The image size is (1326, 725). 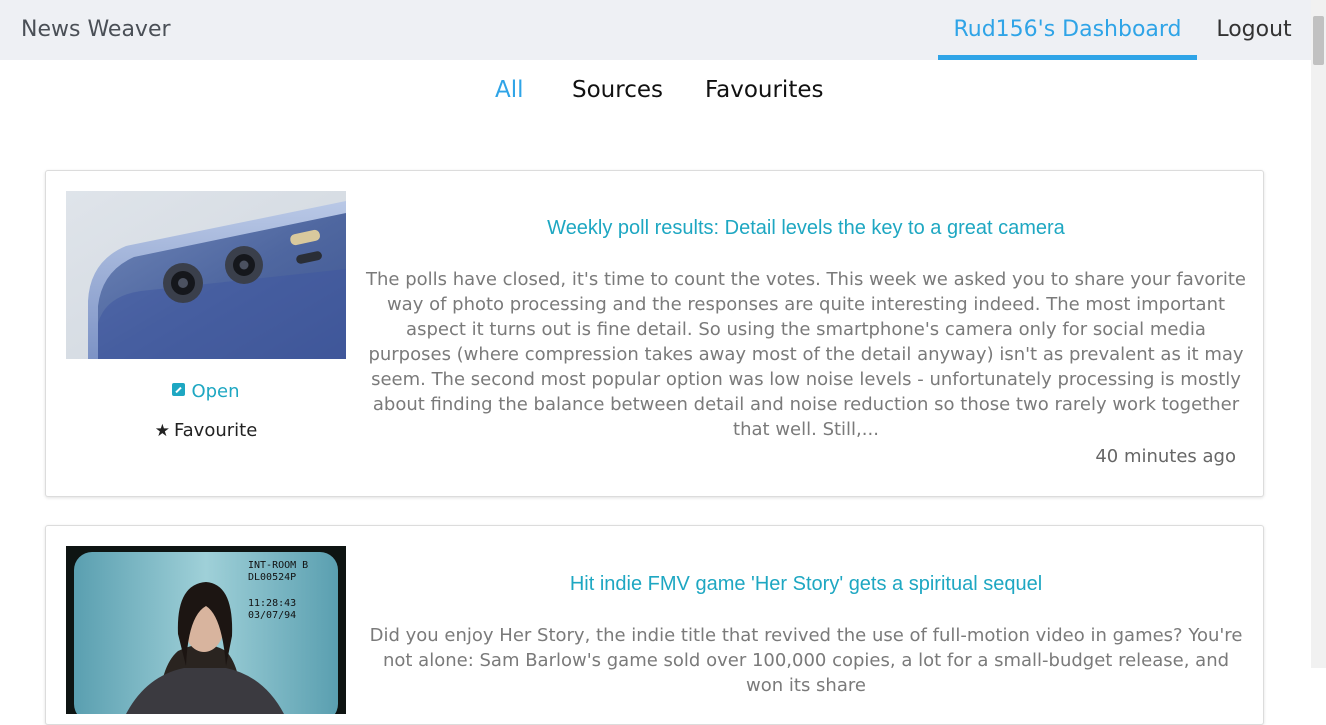 What do you see at coordinates (206, 630) in the screenshot?
I see `article-thumbnail: INT-ROOM B DL00524P 11:28:43 03/07/94` at bounding box center [206, 630].